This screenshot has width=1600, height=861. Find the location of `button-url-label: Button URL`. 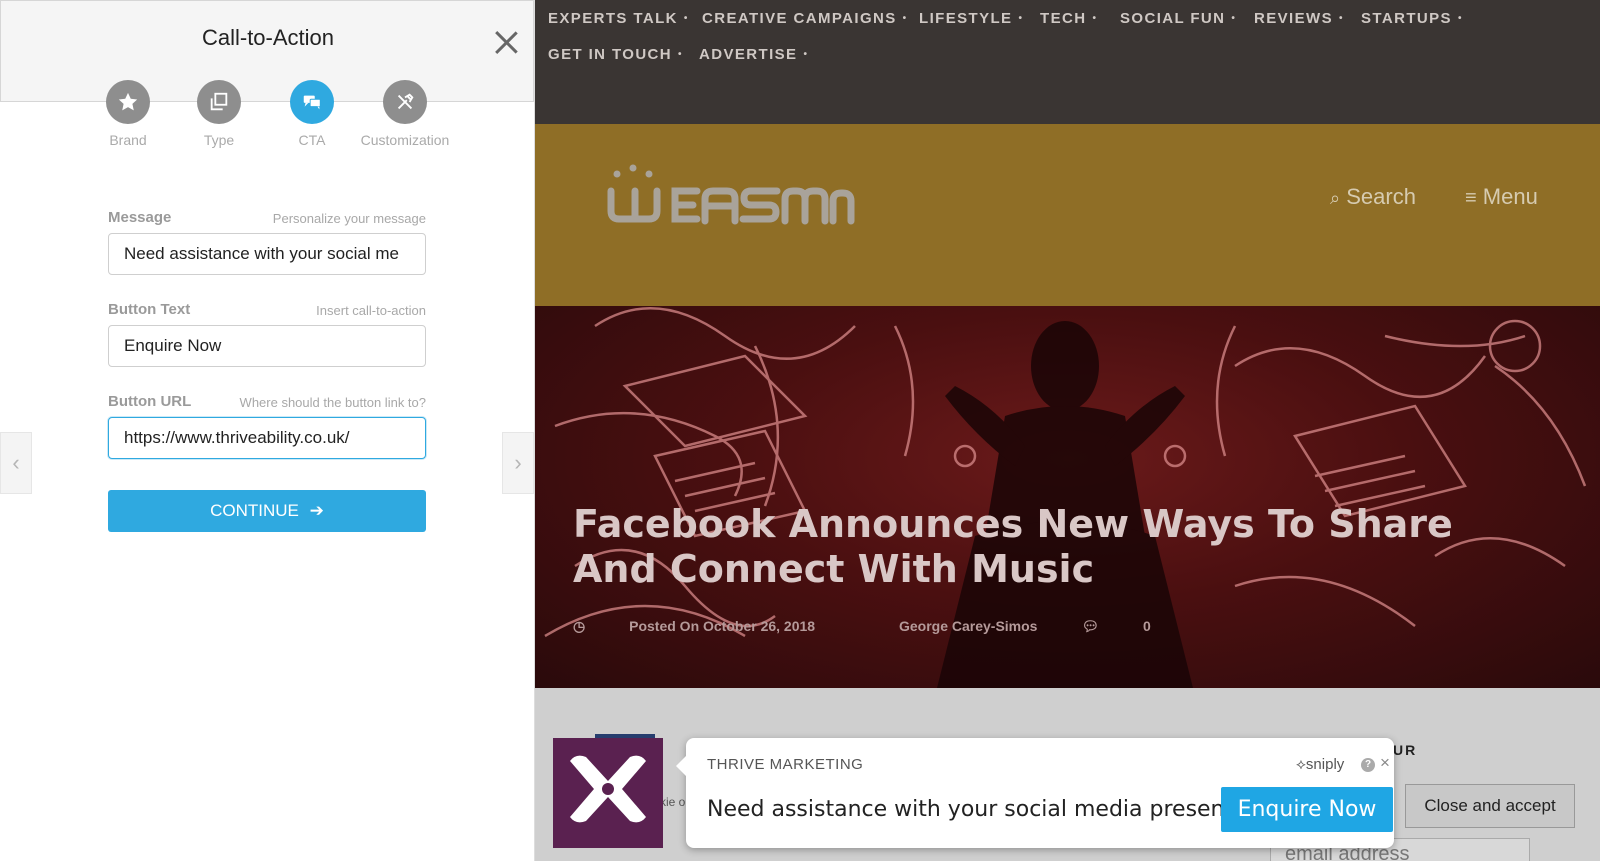

button-url-label: Button URL is located at coordinates (150, 401).